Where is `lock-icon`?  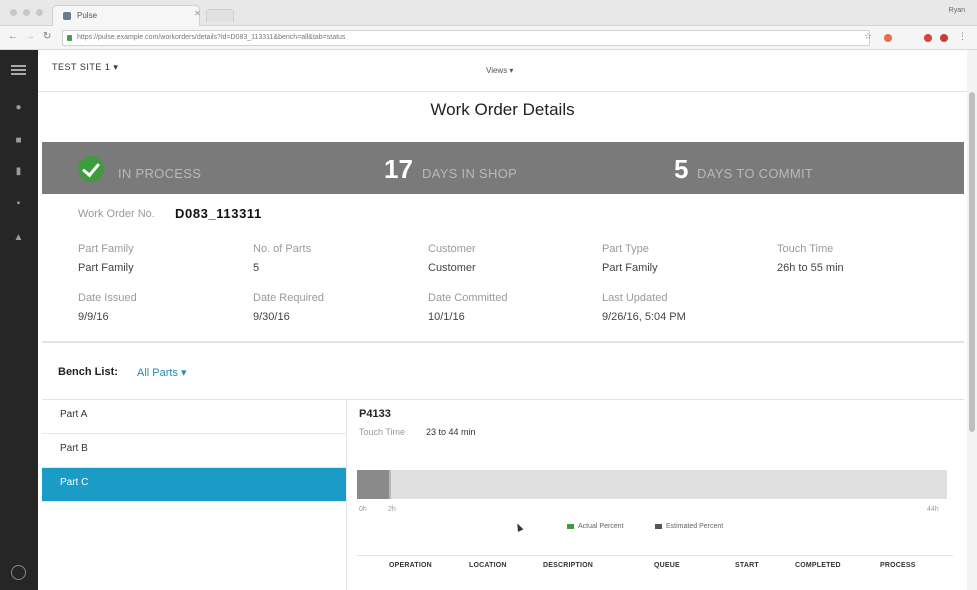
lock-icon is located at coordinates (69, 38).